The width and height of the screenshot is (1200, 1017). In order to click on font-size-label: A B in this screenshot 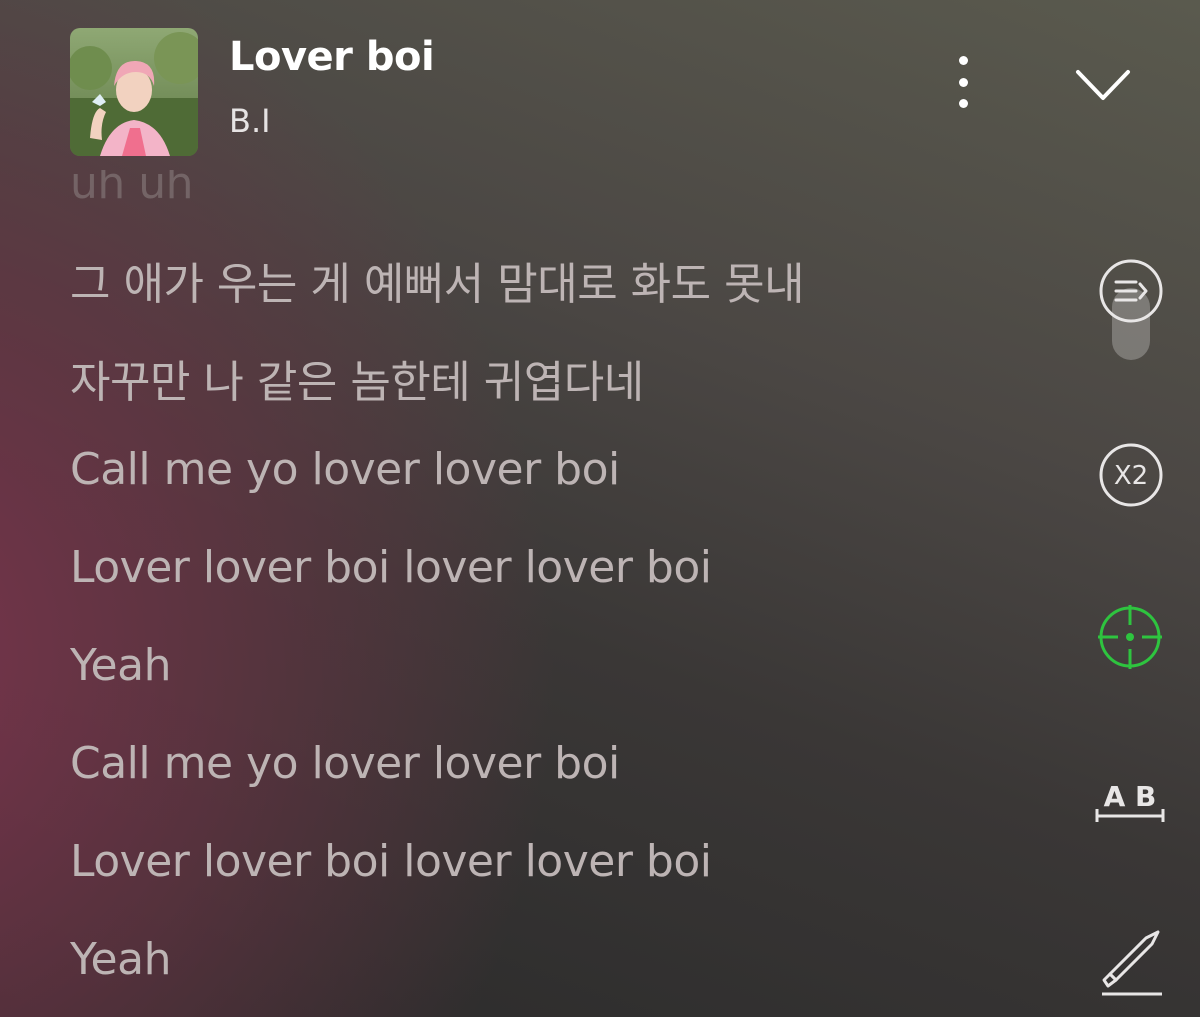, I will do `click(1130, 796)`.